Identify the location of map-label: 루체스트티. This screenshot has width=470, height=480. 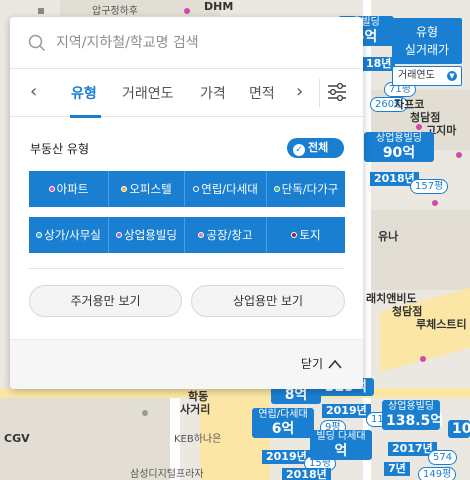
(441, 324).